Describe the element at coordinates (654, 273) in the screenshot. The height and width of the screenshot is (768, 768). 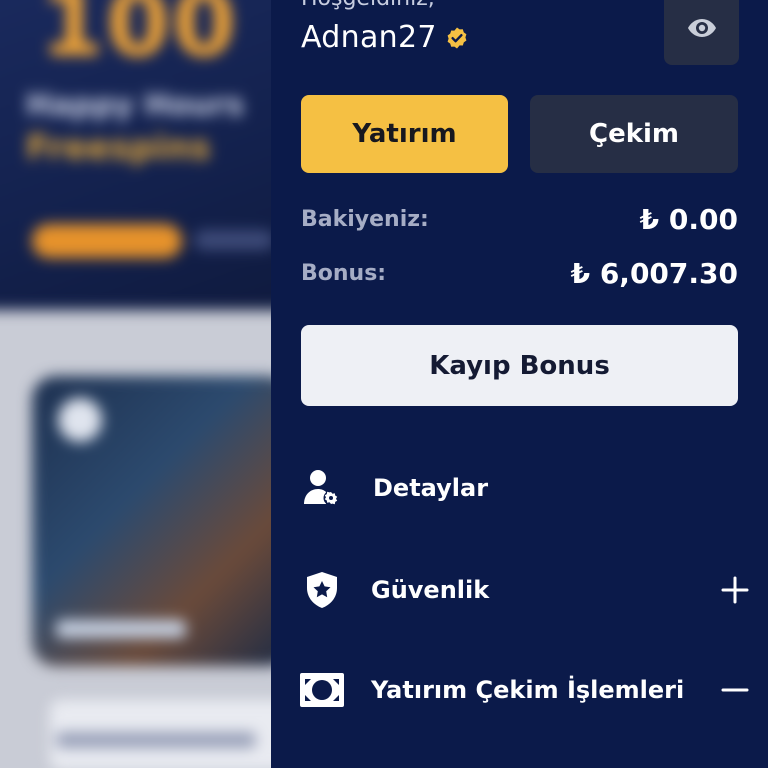
I see `bonus-value: ₺ 6,007.30` at that location.